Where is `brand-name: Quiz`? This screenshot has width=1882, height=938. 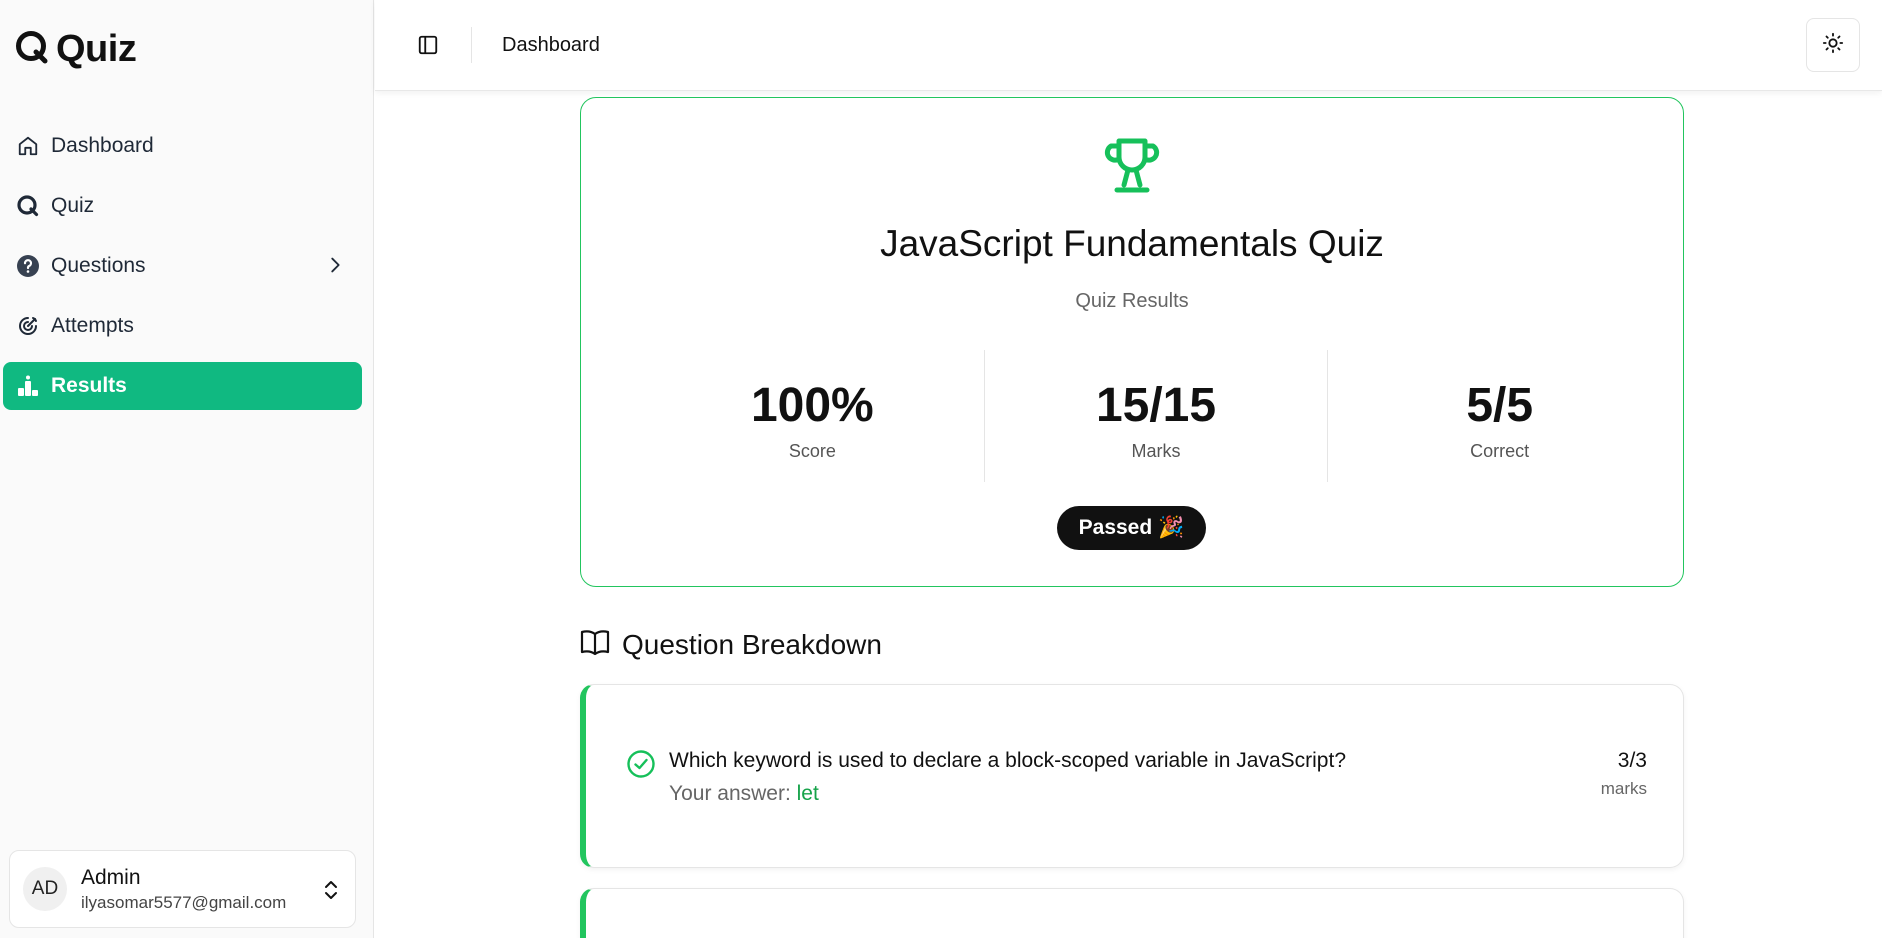
brand-name: Quiz is located at coordinates (96, 49).